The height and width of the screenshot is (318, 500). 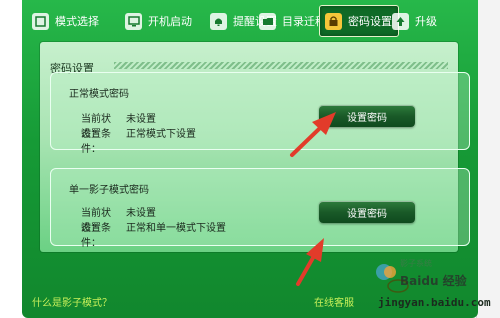 I want to click on arrow-to-second-button, so click(x=310, y=262).